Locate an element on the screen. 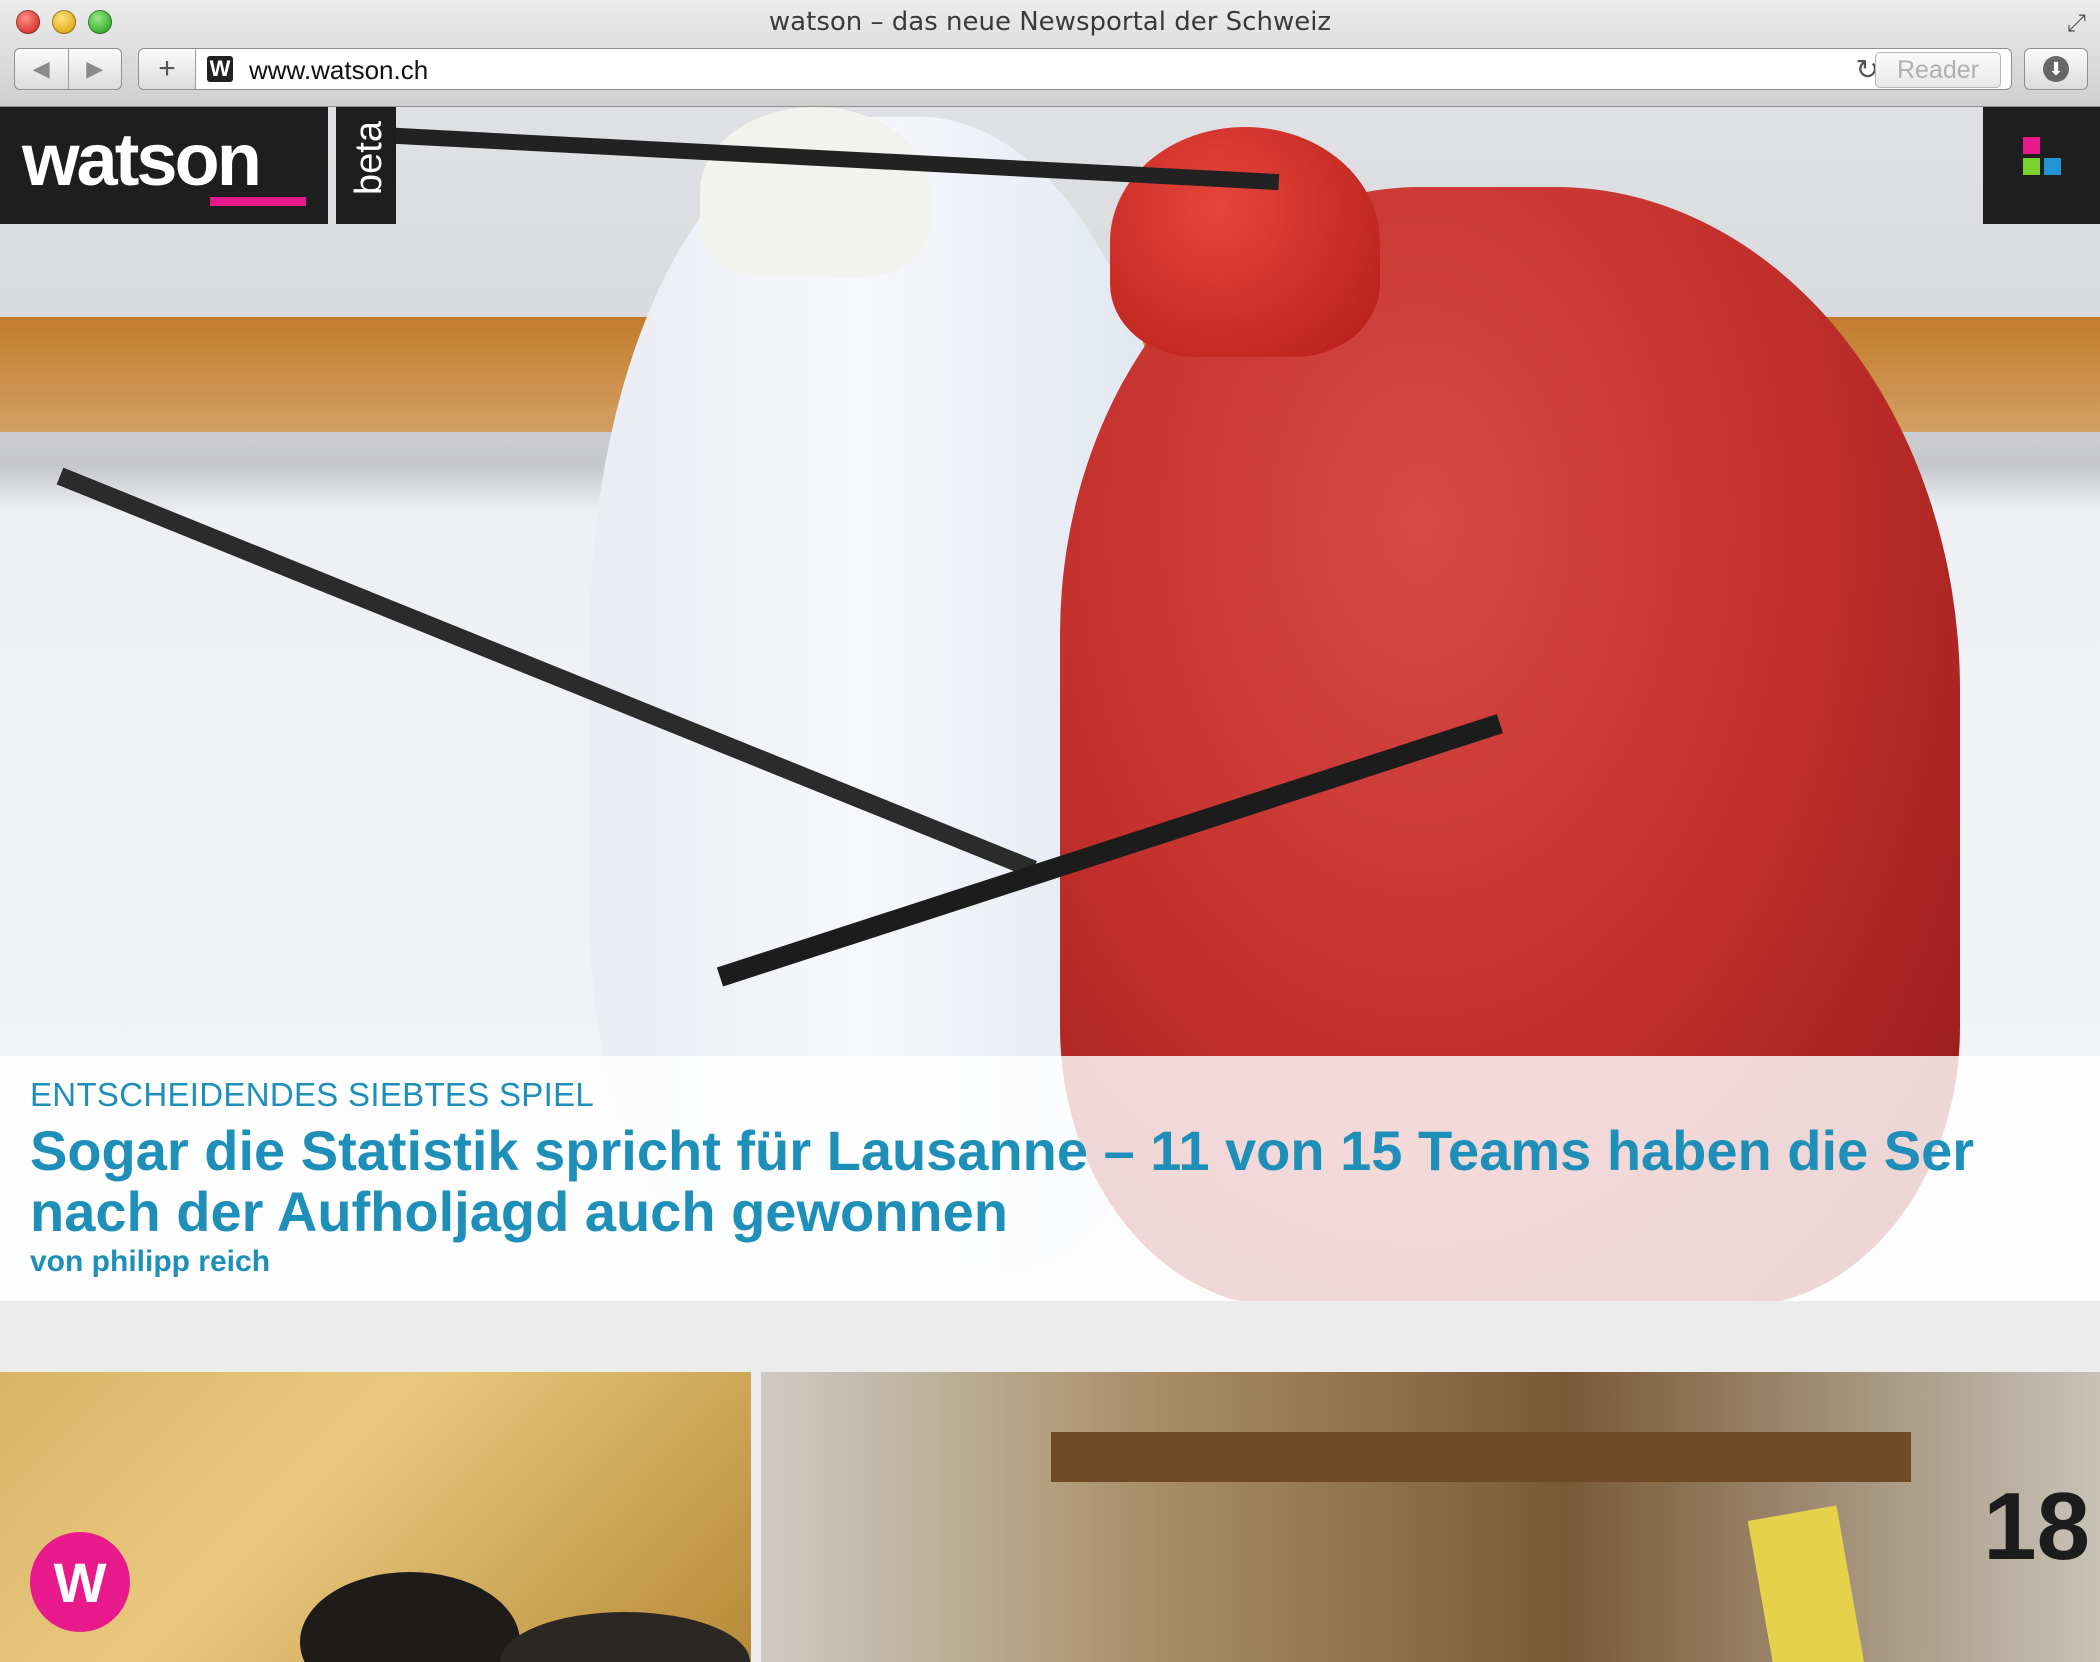  red-helmet-image is located at coordinates (1245, 242).